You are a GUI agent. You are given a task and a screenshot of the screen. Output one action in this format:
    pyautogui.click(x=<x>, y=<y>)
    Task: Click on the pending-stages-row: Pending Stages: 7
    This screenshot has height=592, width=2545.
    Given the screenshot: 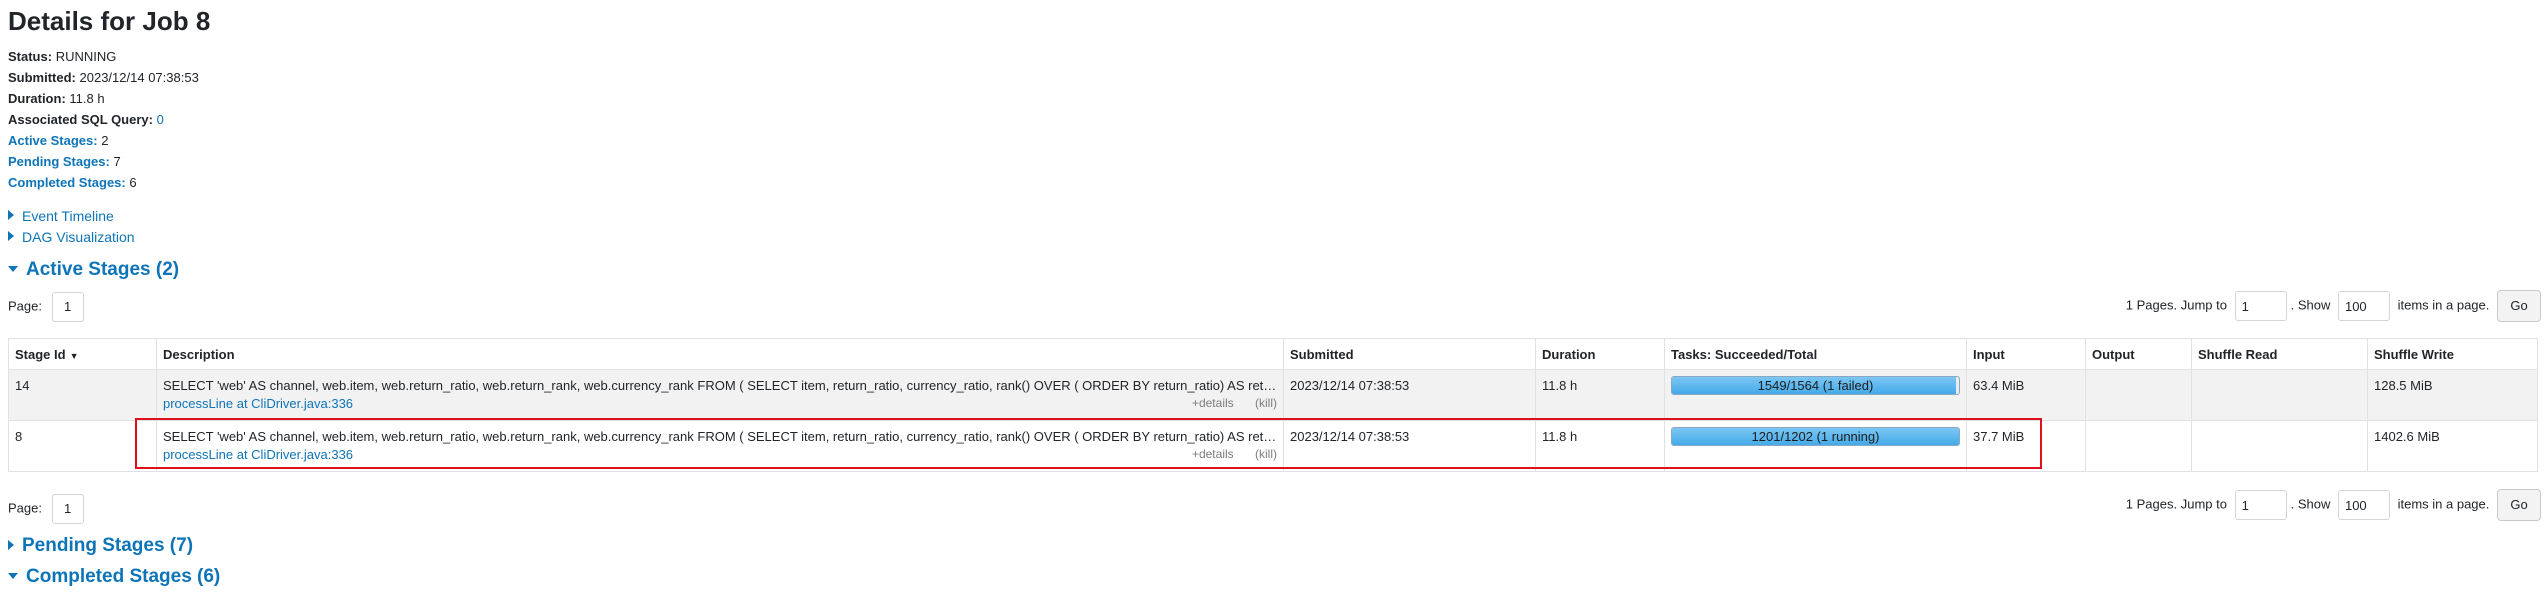 What is the action you would take?
    pyautogui.click(x=103, y=161)
    